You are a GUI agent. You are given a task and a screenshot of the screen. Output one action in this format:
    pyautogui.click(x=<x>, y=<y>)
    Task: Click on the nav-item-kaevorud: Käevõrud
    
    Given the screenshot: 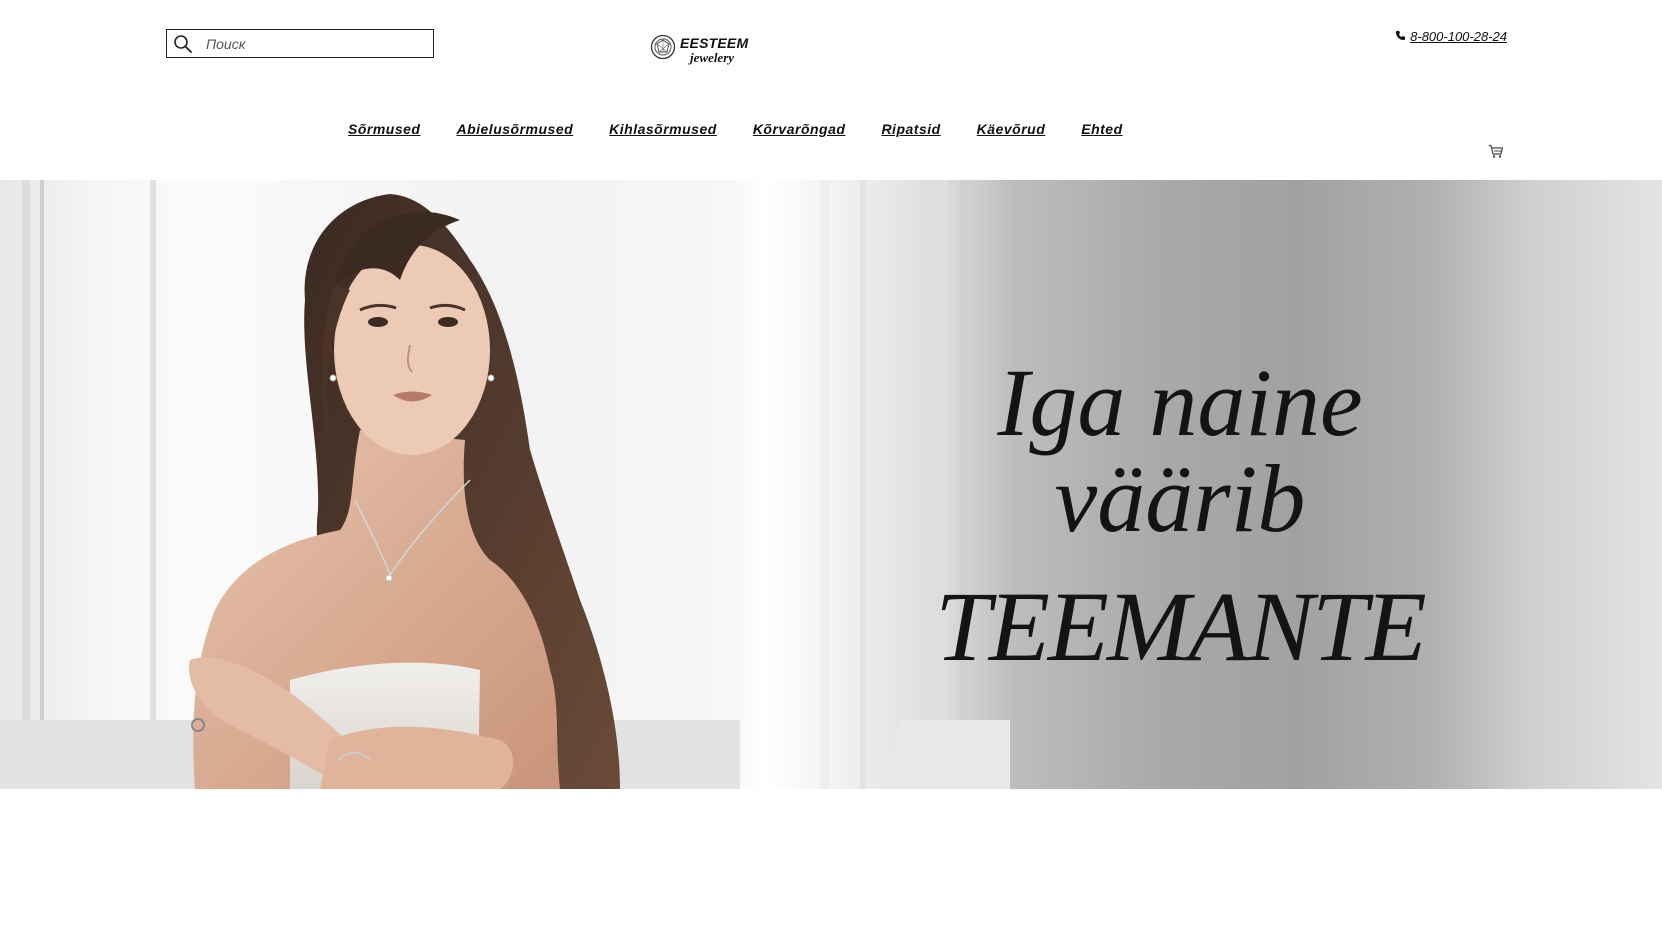 What is the action you would take?
    pyautogui.click(x=1011, y=129)
    